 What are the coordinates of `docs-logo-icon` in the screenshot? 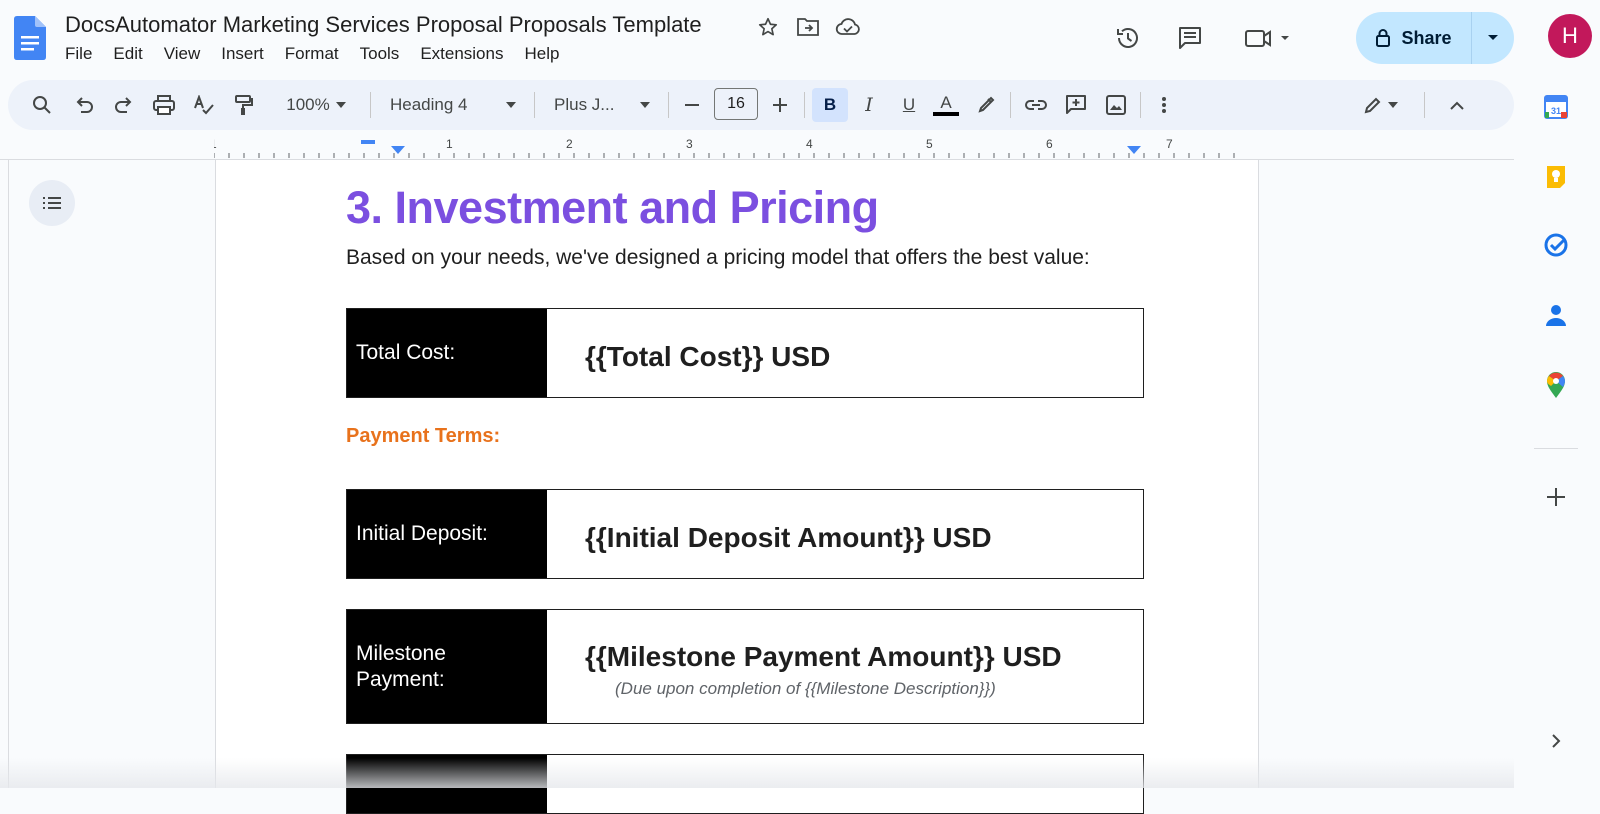 It's located at (30, 38).